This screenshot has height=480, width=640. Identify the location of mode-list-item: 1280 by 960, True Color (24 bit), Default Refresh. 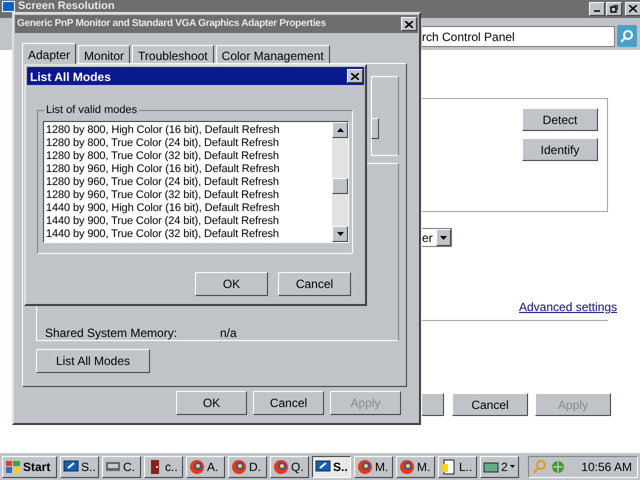
(162, 182).